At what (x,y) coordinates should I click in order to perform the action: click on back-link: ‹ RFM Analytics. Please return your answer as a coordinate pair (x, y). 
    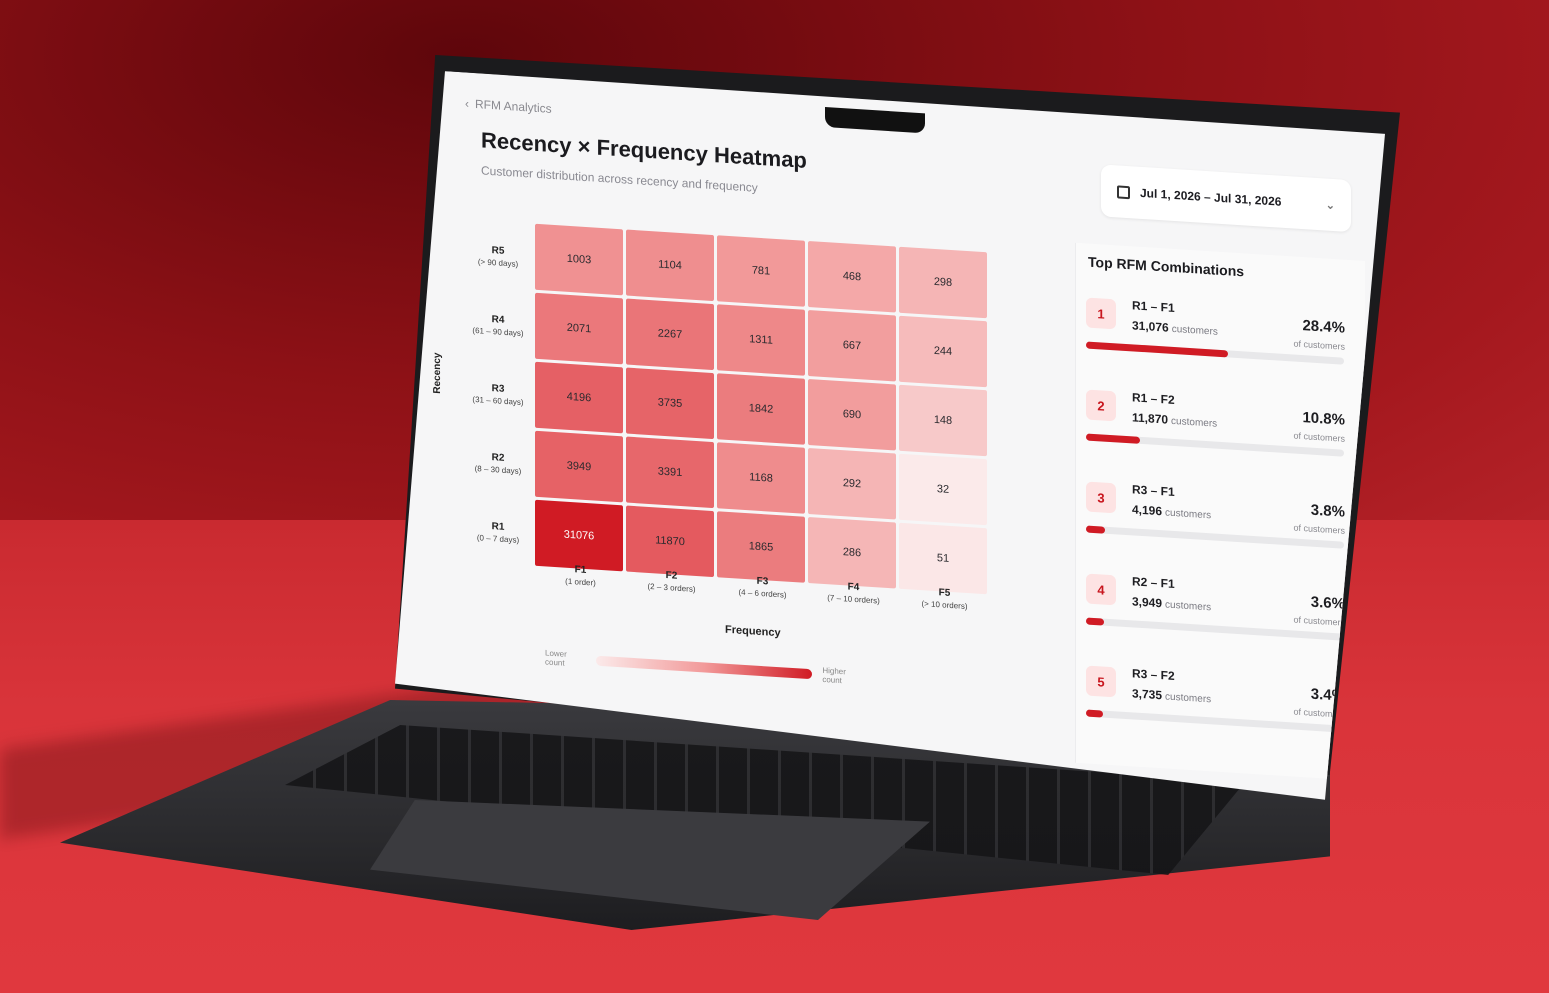
    Looking at the image, I should click on (508, 105).